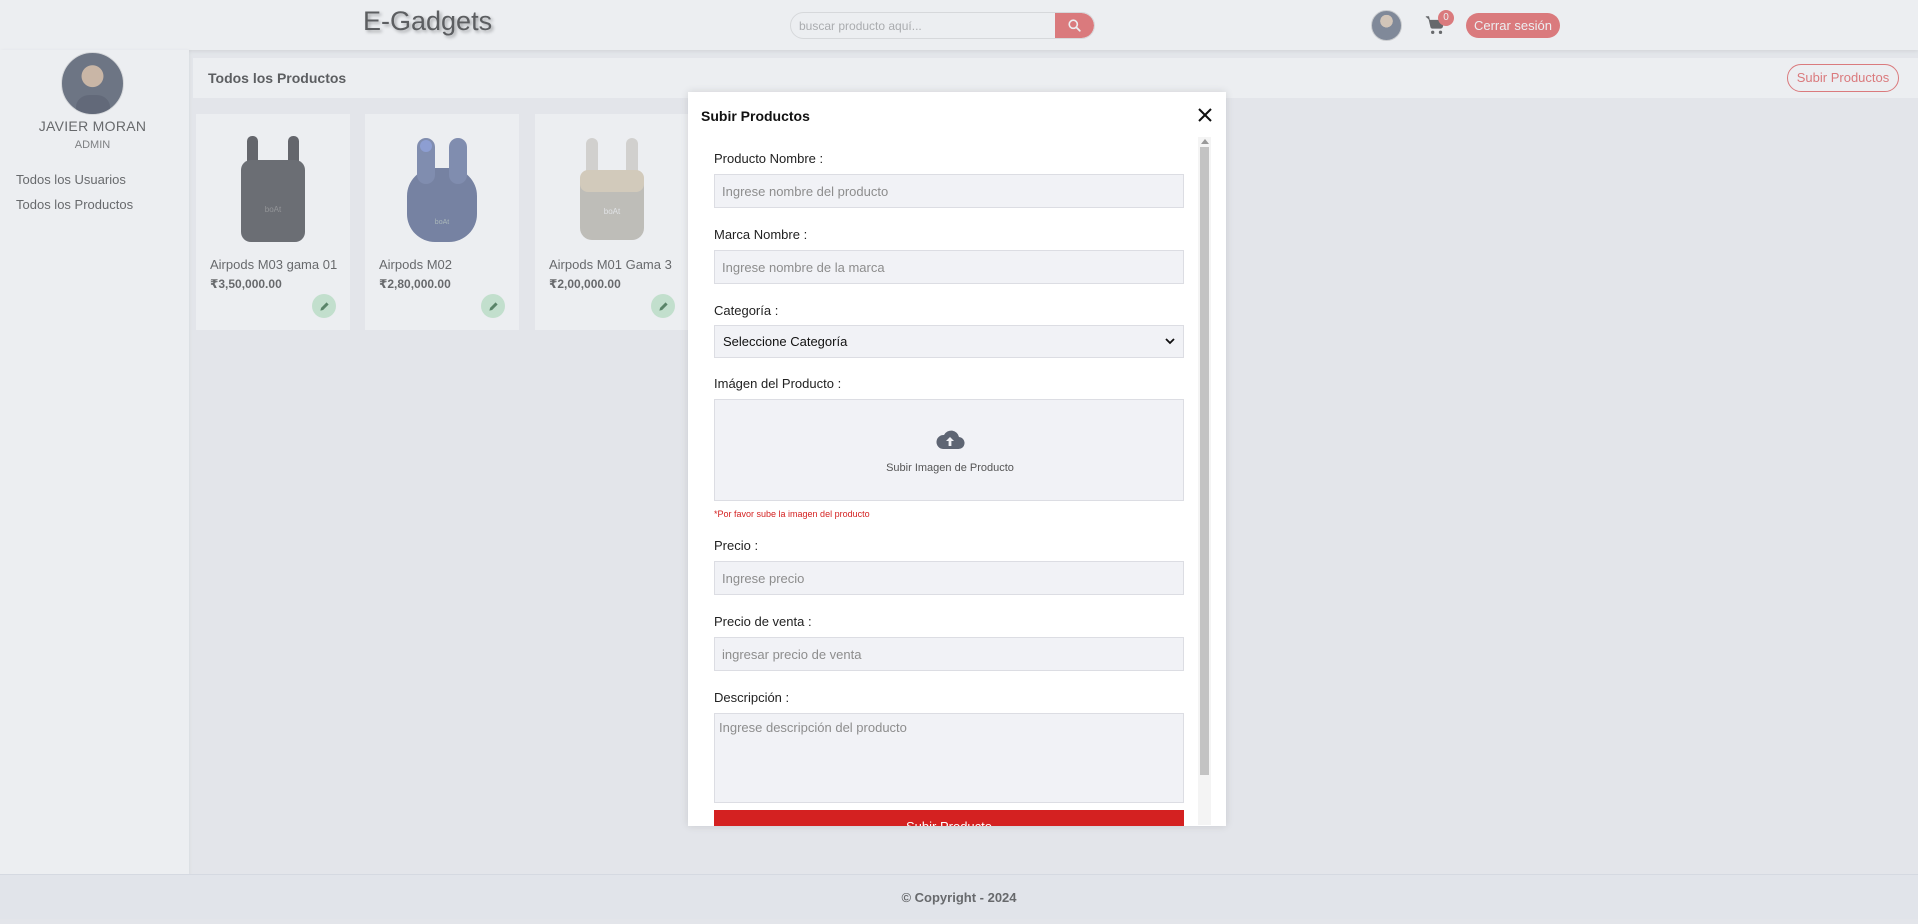  I want to click on close-icon, so click(1205, 115).